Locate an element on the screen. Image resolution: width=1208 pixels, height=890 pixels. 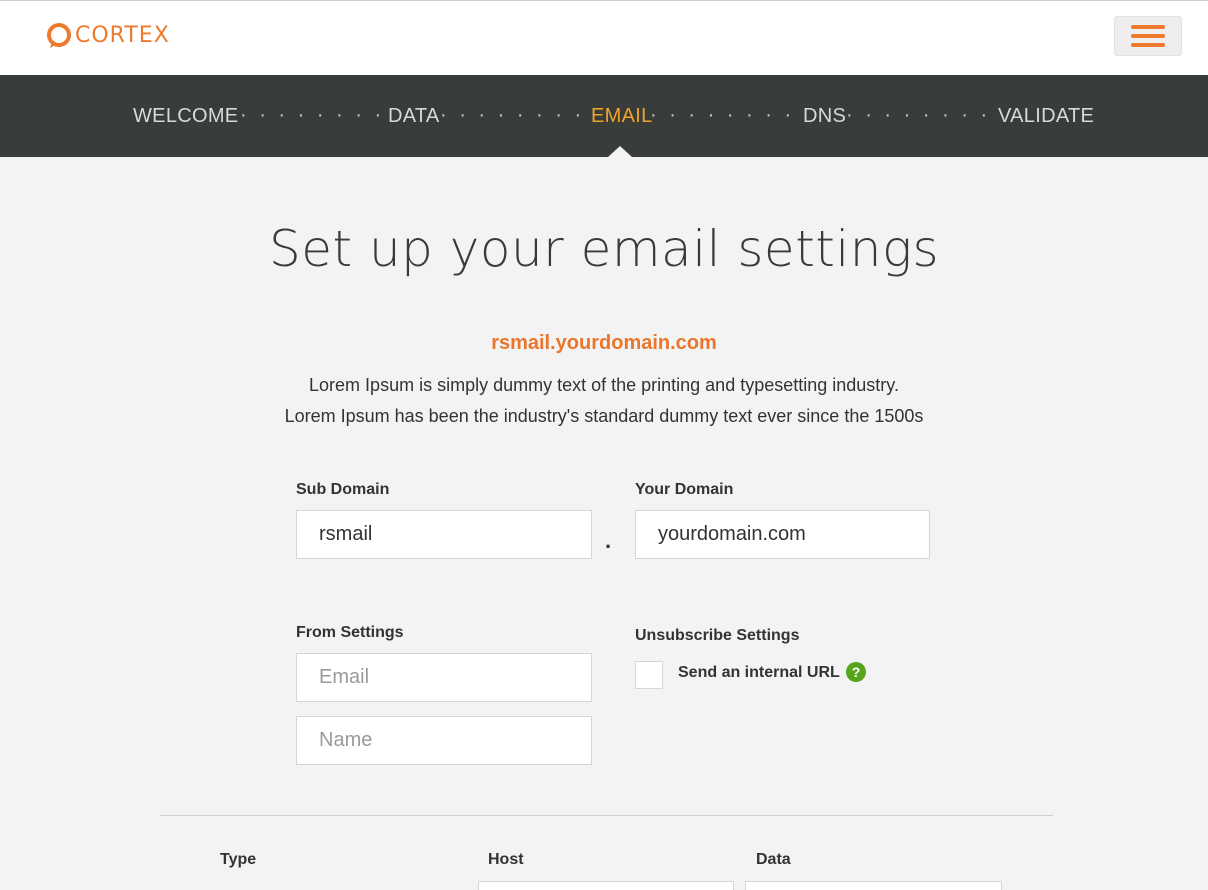
logo-text: CORTEX is located at coordinates (122, 35).